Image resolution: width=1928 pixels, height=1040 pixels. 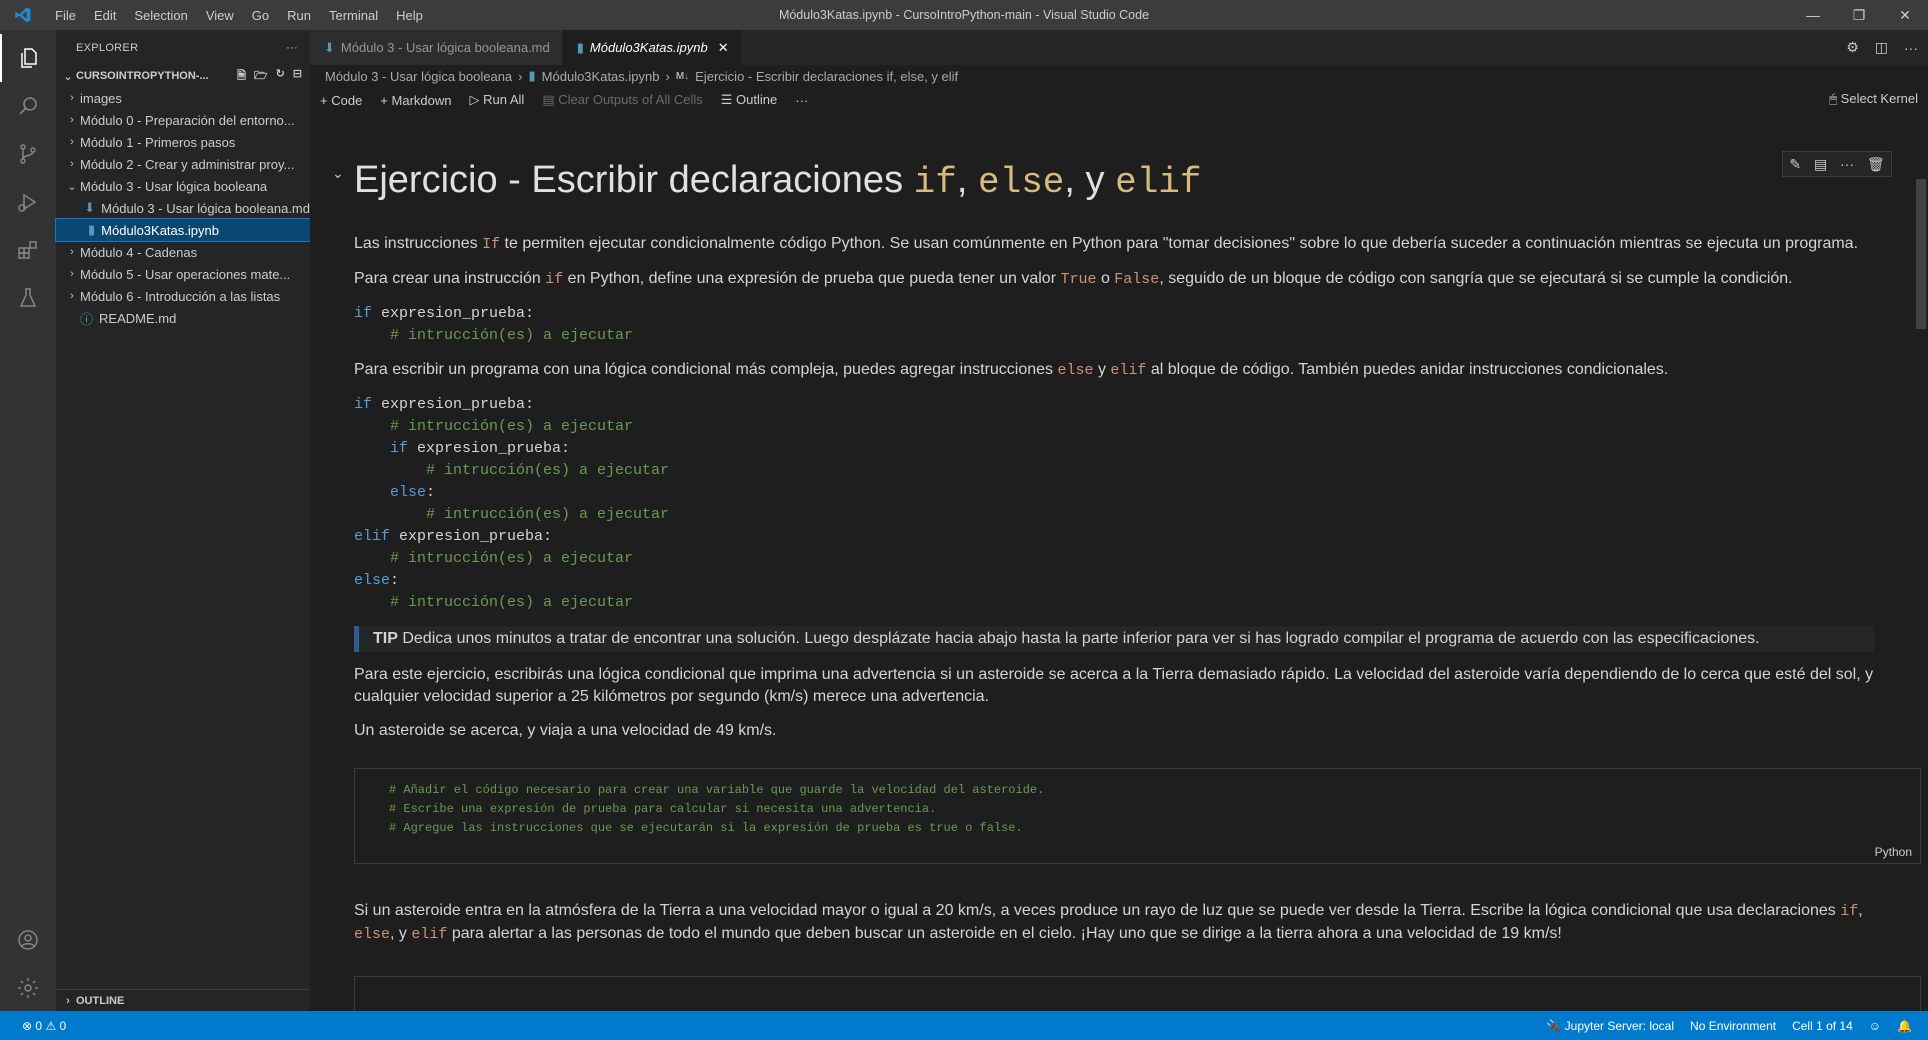 What do you see at coordinates (44, 1026) in the screenshot?
I see `problems-indicator: ⊗ 0 ⚠ 0` at bounding box center [44, 1026].